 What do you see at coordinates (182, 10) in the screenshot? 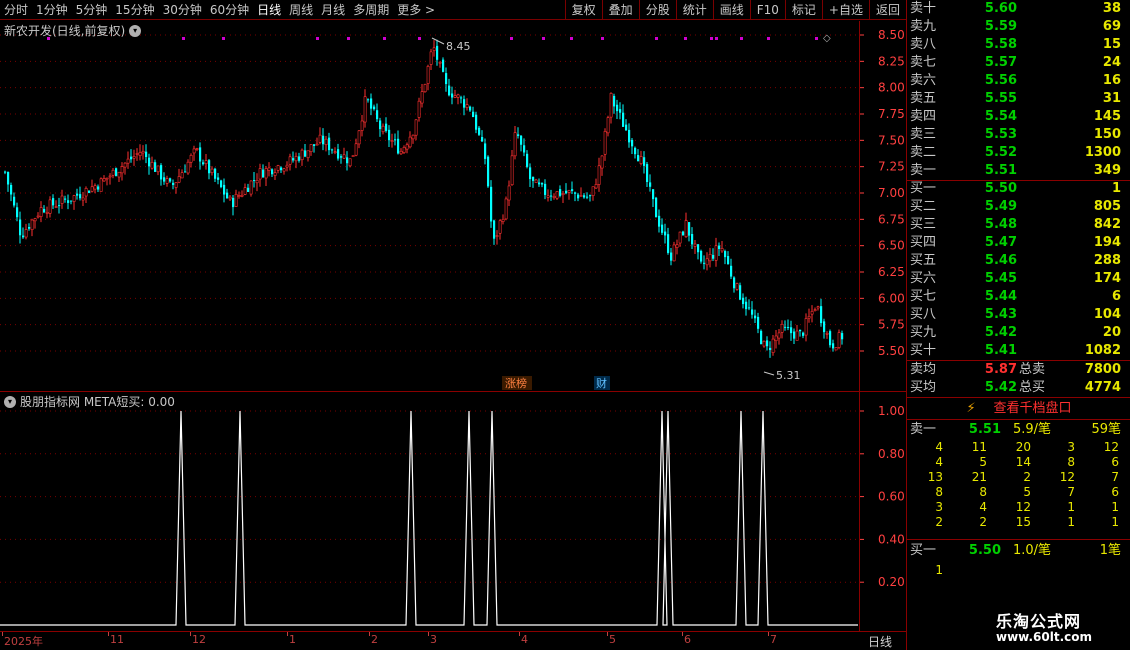
I see `period-tab-4: 30分钟` at bounding box center [182, 10].